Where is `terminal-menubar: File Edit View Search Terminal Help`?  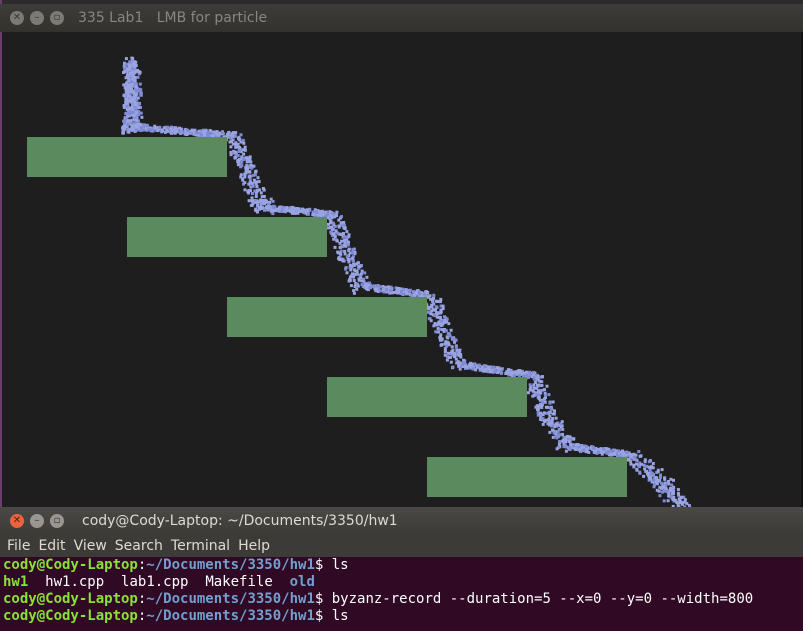 terminal-menubar: File Edit View Search Terminal Help is located at coordinates (401, 546).